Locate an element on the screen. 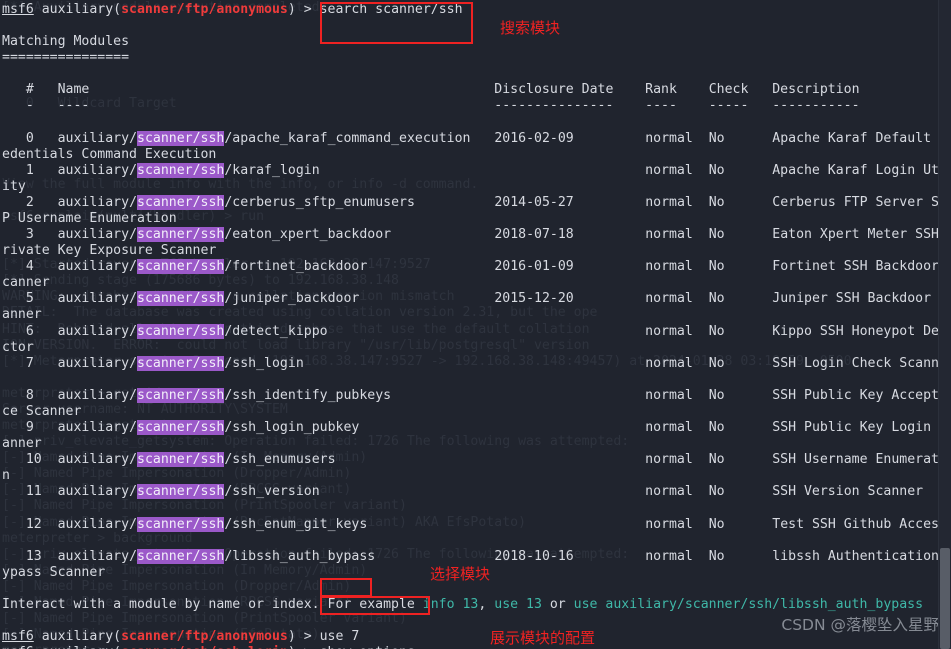  row-disclosure-date: 2014-05-27 is located at coordinates (534, 202).